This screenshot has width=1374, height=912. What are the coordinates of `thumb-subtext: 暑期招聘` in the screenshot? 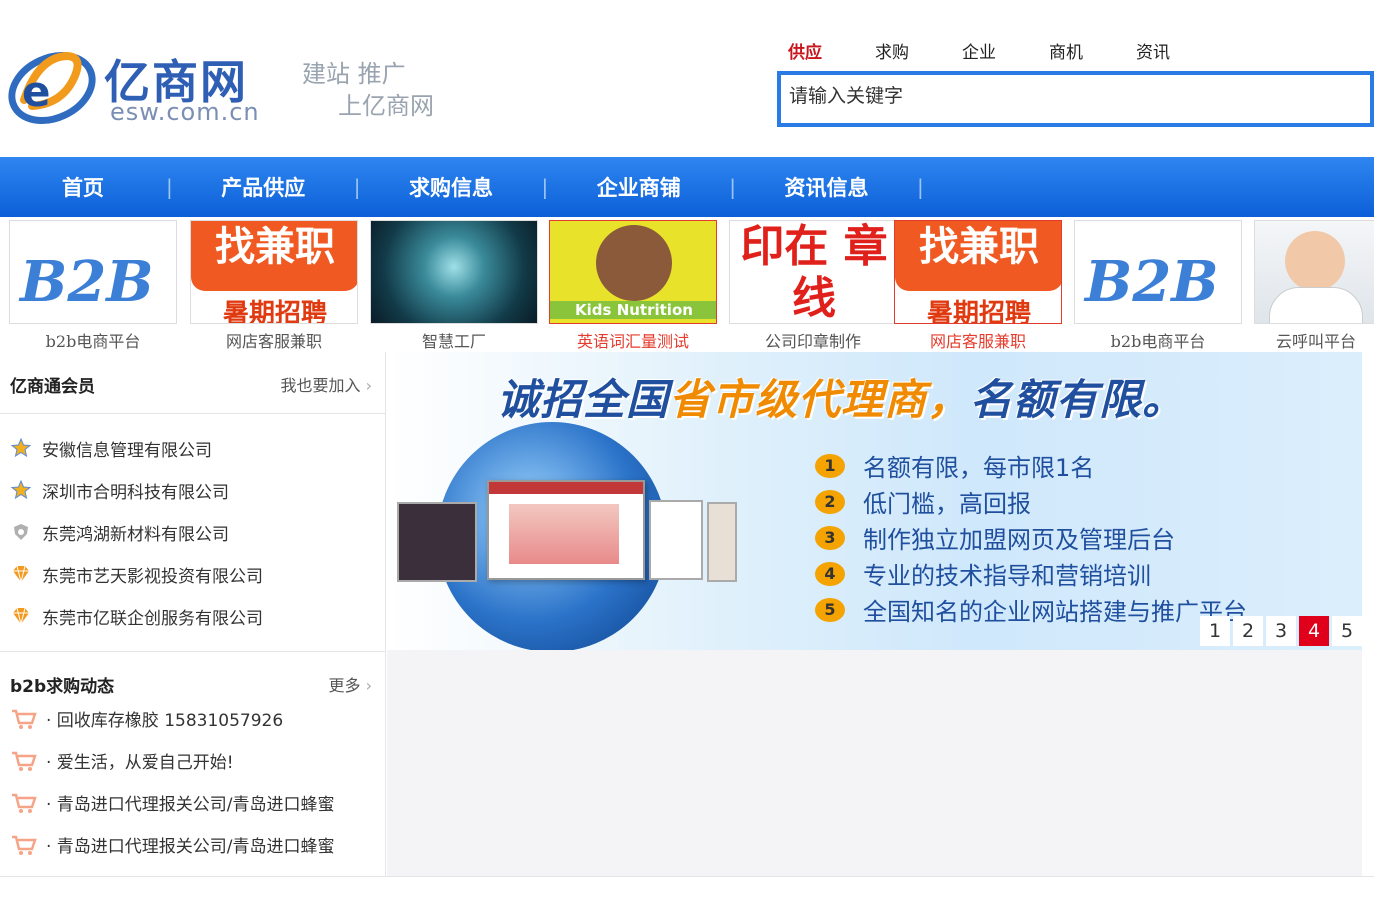 It's located at (274, 311).